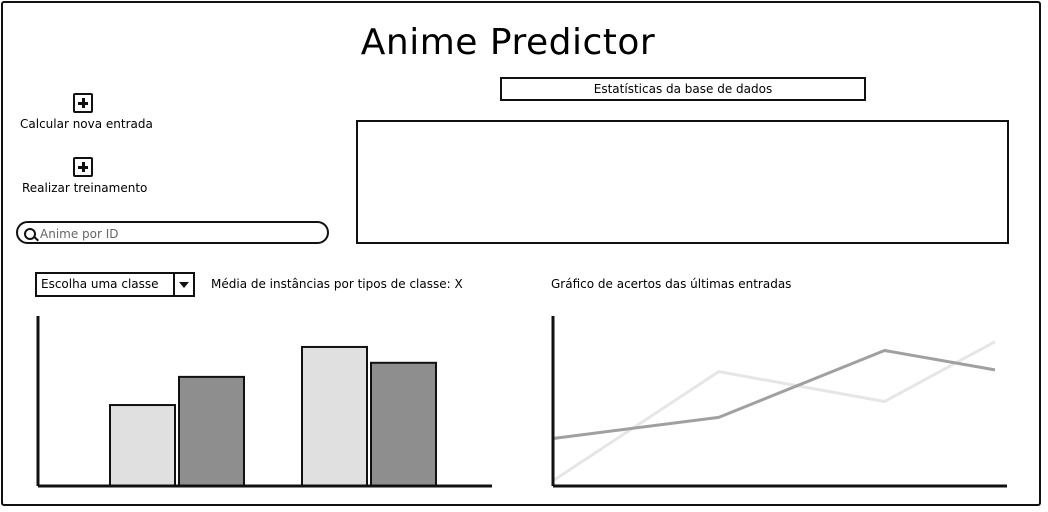  What do you see at coordinates (683, 89) in the screenshot?
I see `database-stats-button: Estatísticas da base de dados` at bounding box center [683, 89].